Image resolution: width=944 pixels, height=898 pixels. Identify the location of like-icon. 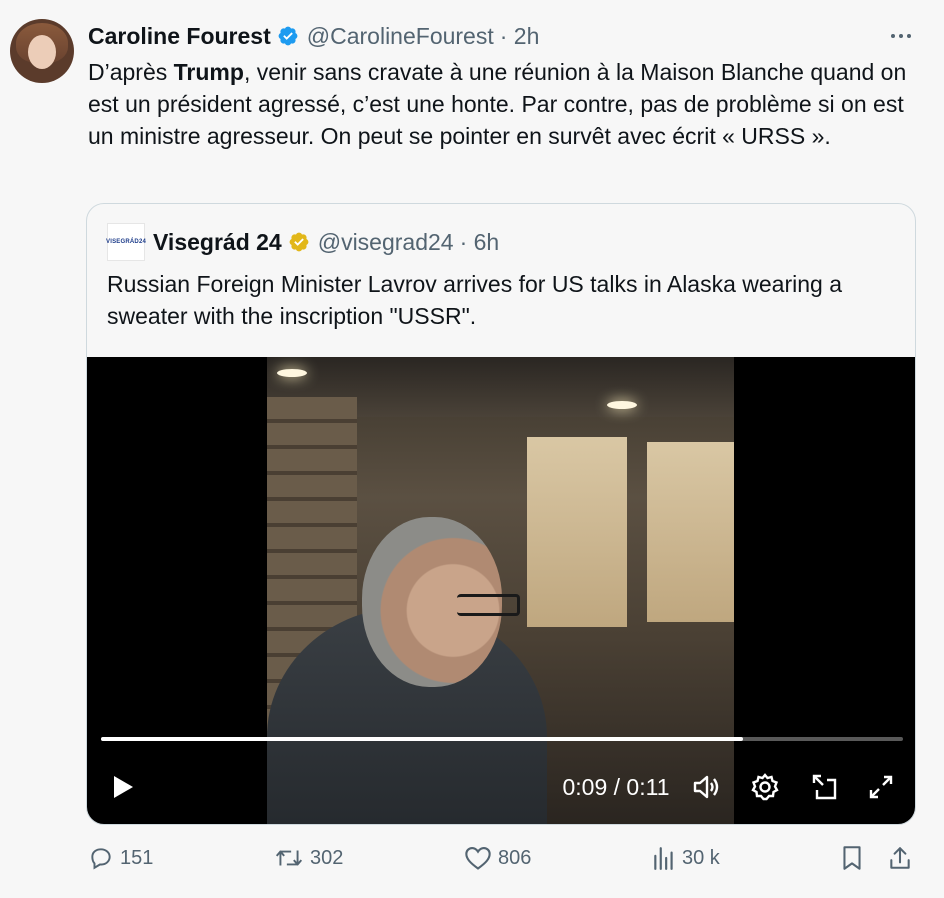
(478, 858).